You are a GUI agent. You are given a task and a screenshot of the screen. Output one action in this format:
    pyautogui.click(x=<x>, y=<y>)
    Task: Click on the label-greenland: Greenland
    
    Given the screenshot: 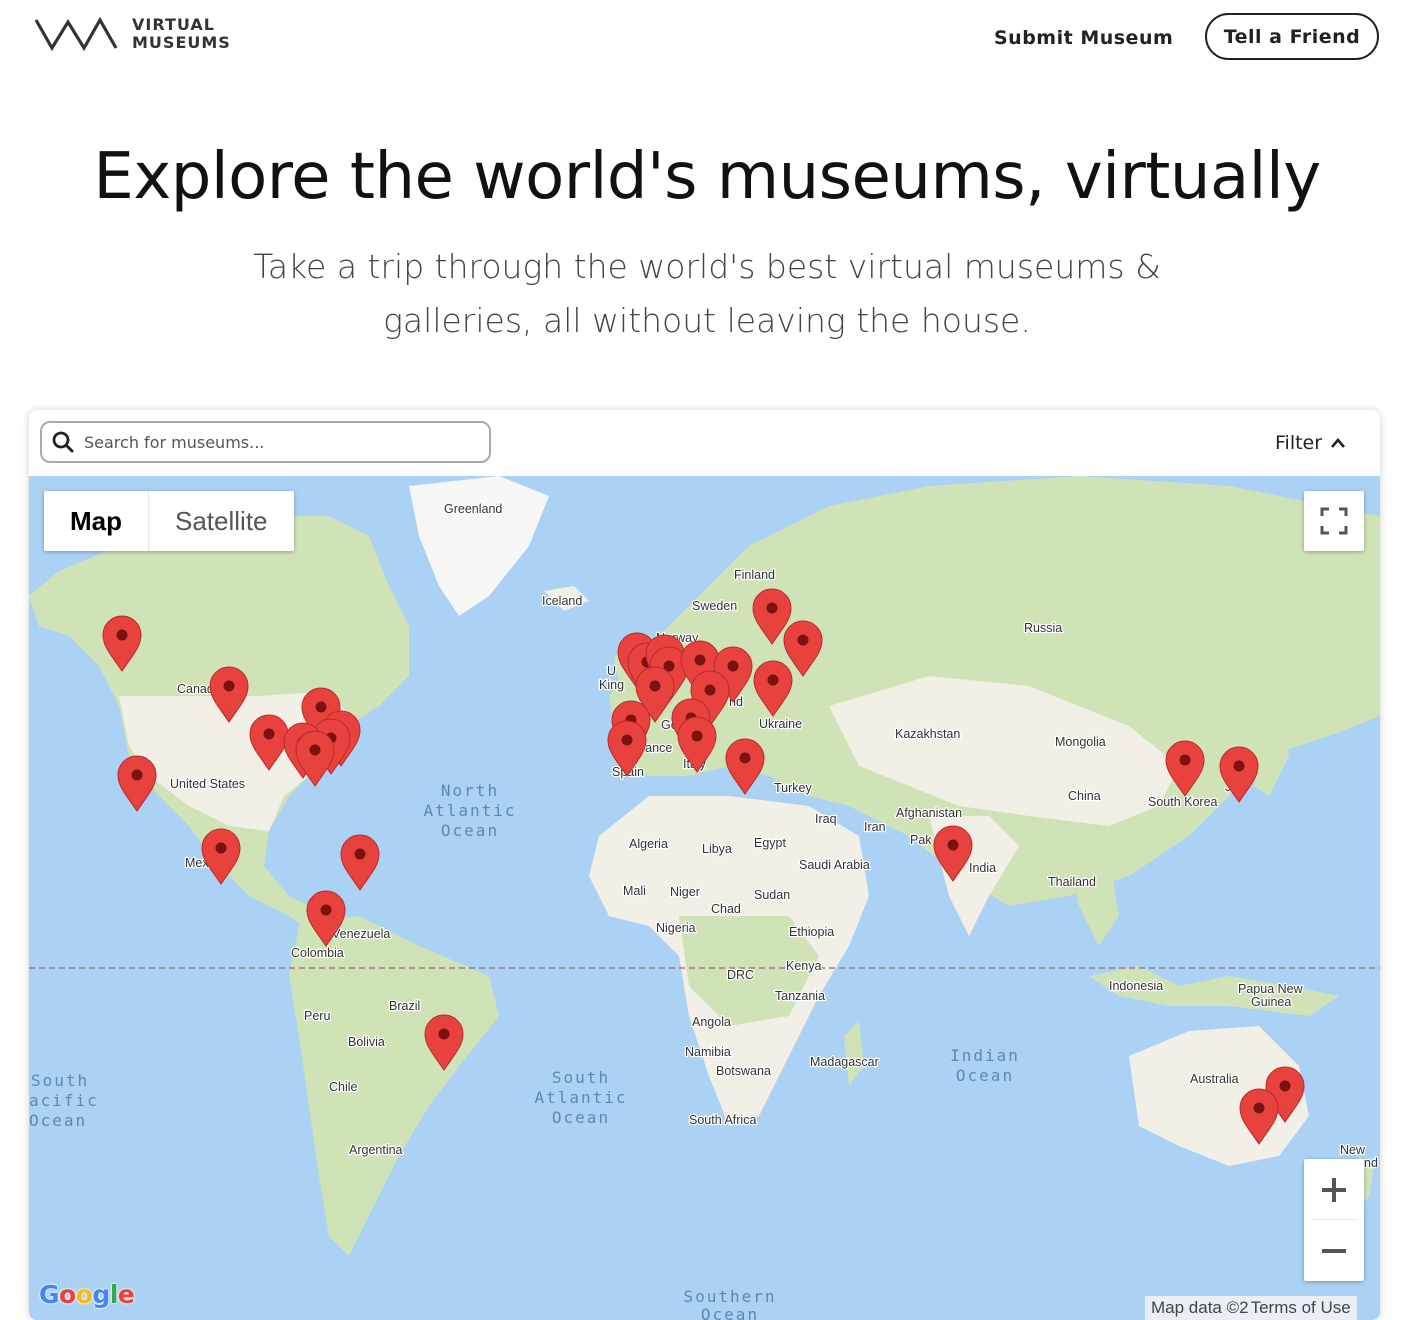 What is the action you would take?
    pyautogui.click(x=473, y=509)
    